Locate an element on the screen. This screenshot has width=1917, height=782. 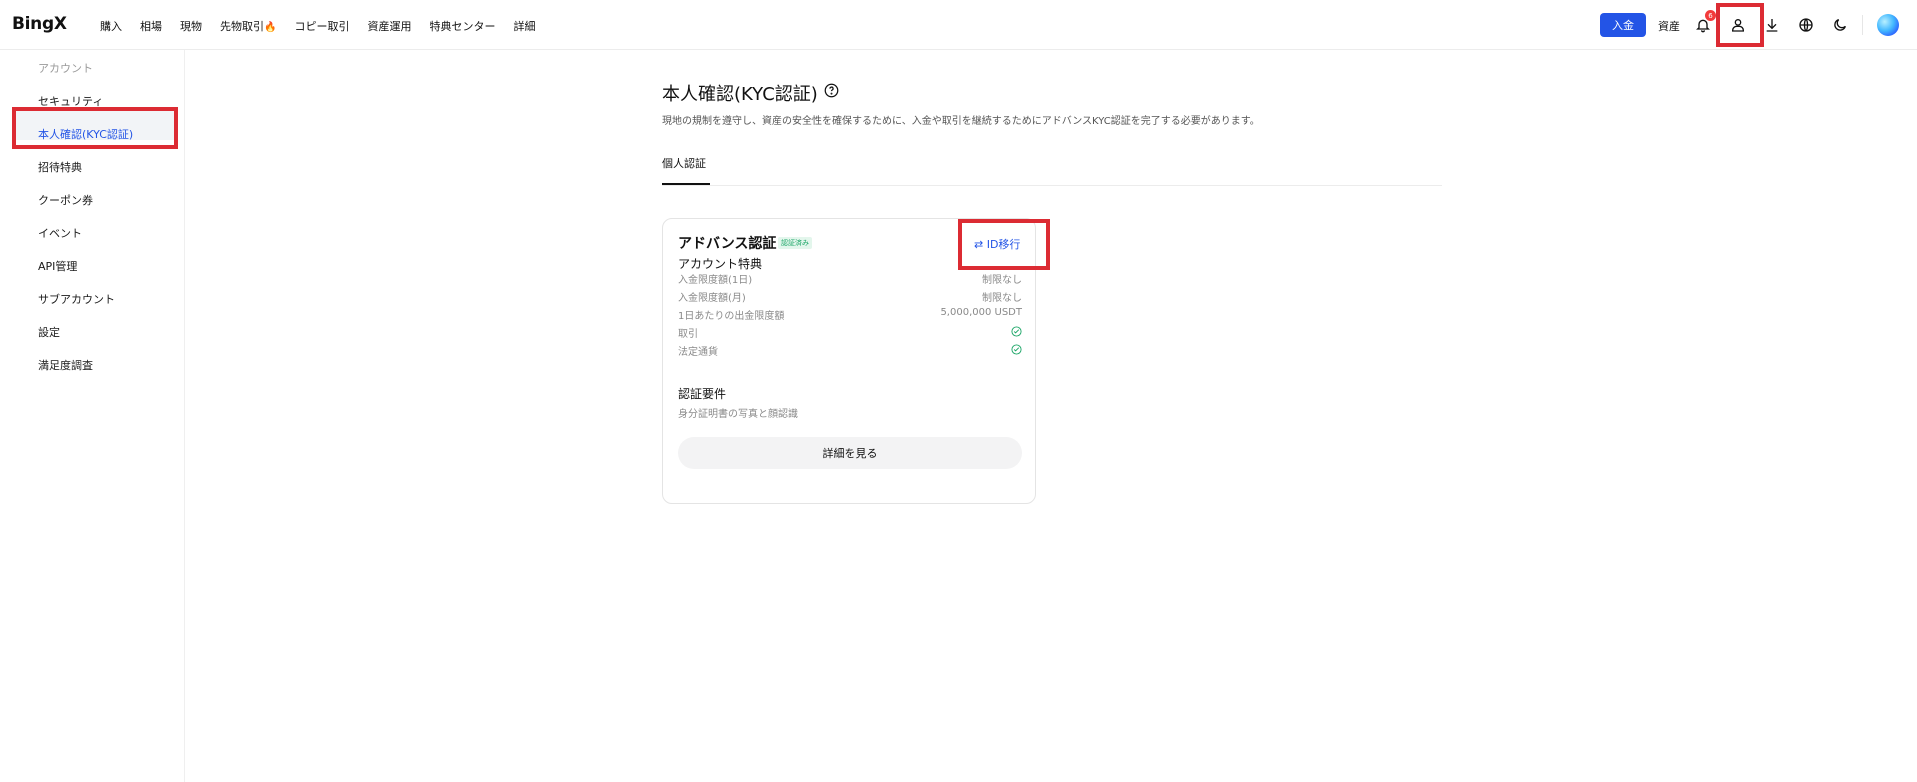
requirements-title: 認証要件 is located at coordinates (702, 394).